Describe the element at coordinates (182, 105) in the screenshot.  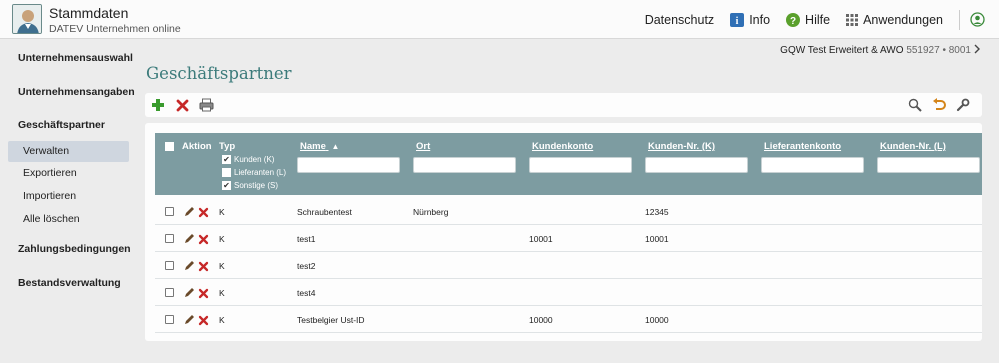
I see `delete-icon` at that location.